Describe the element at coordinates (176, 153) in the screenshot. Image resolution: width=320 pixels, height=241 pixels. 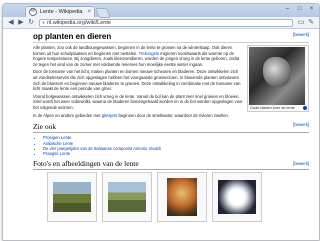
I see `see-also-link: Praagse Lente` at that location.